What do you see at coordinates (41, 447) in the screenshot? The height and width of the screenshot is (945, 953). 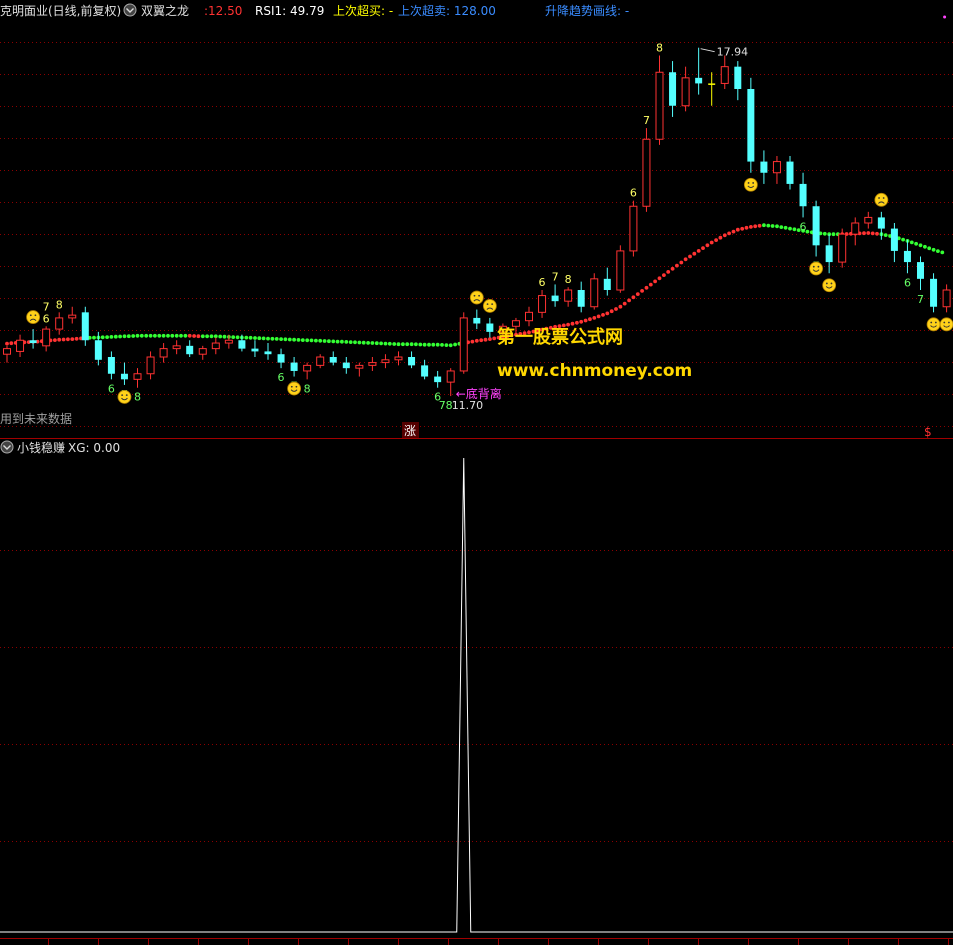 I see `sub-indicator-name: 小钱稳赚` at bounding box center [41, 447].